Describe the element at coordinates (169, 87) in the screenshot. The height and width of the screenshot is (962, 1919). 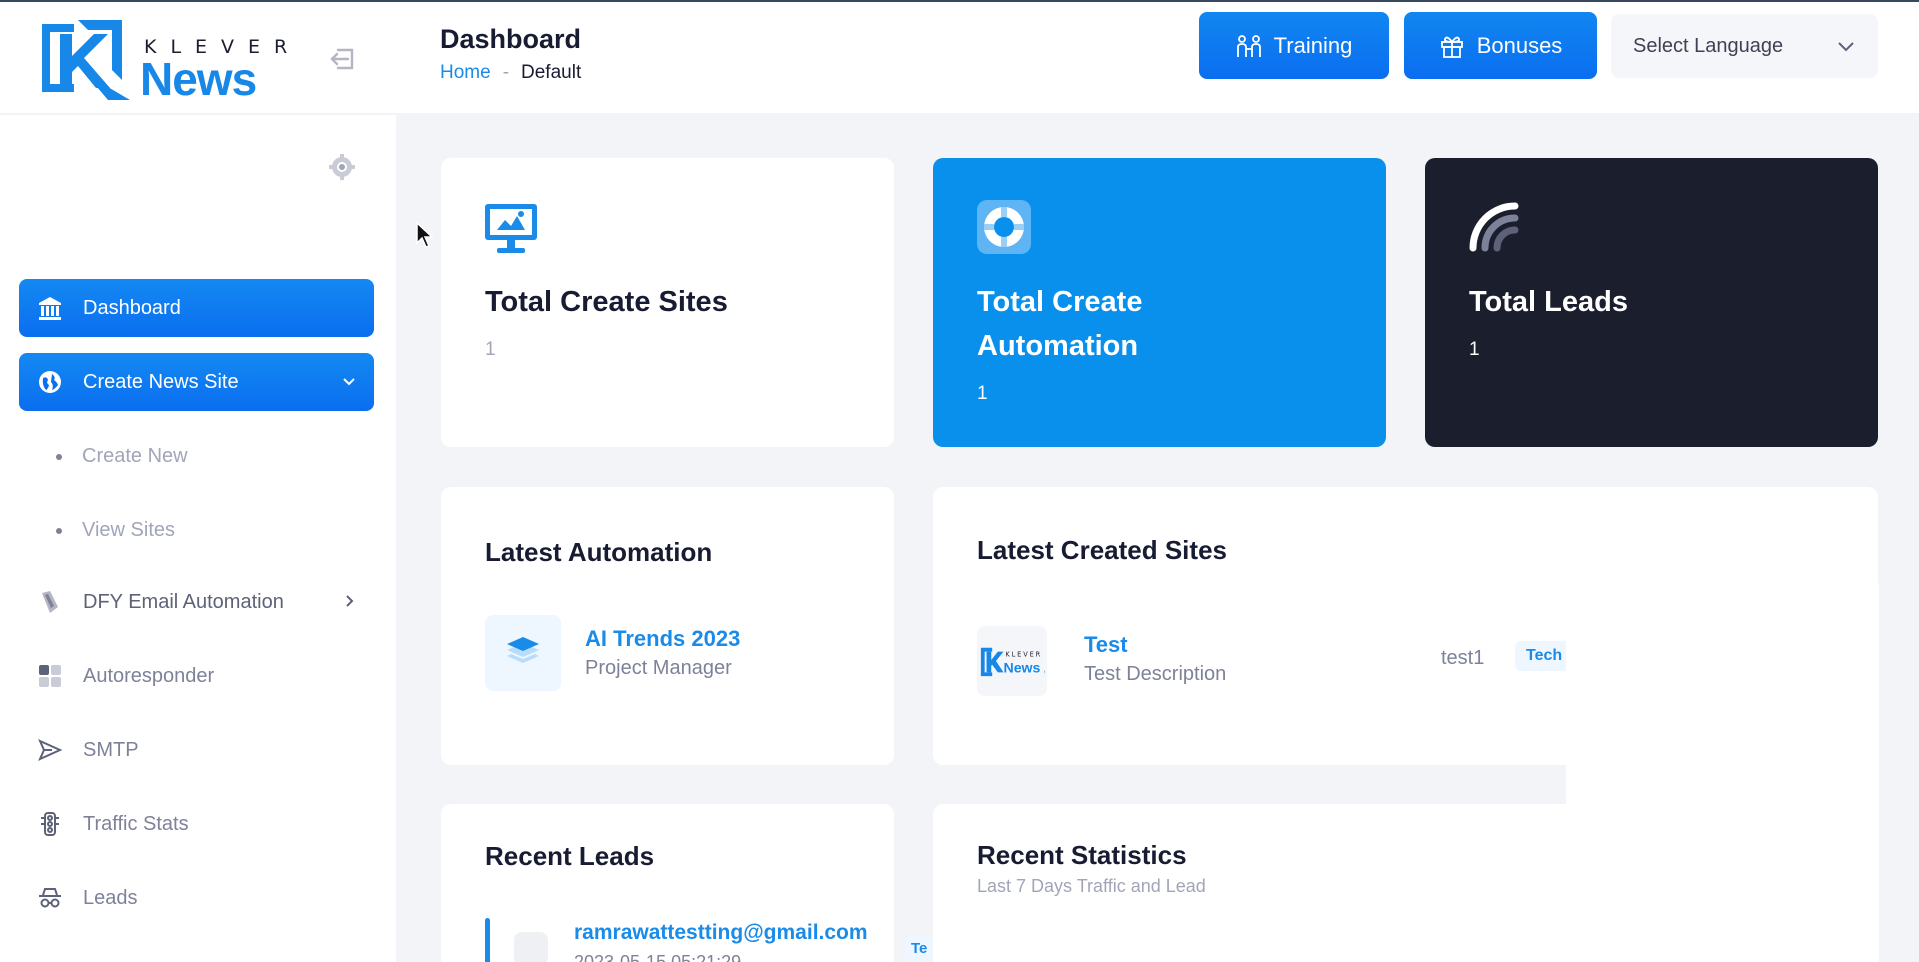
I see `logo: KLEVER News AI` at that location.